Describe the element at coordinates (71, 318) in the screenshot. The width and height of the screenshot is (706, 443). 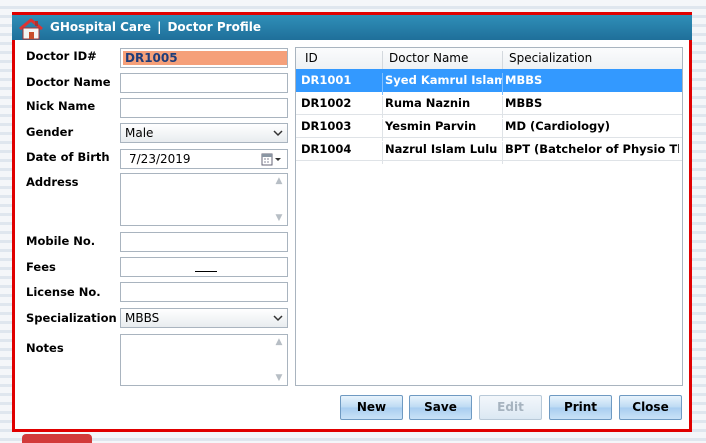
I see `specialization-label: Specialization` at that location.